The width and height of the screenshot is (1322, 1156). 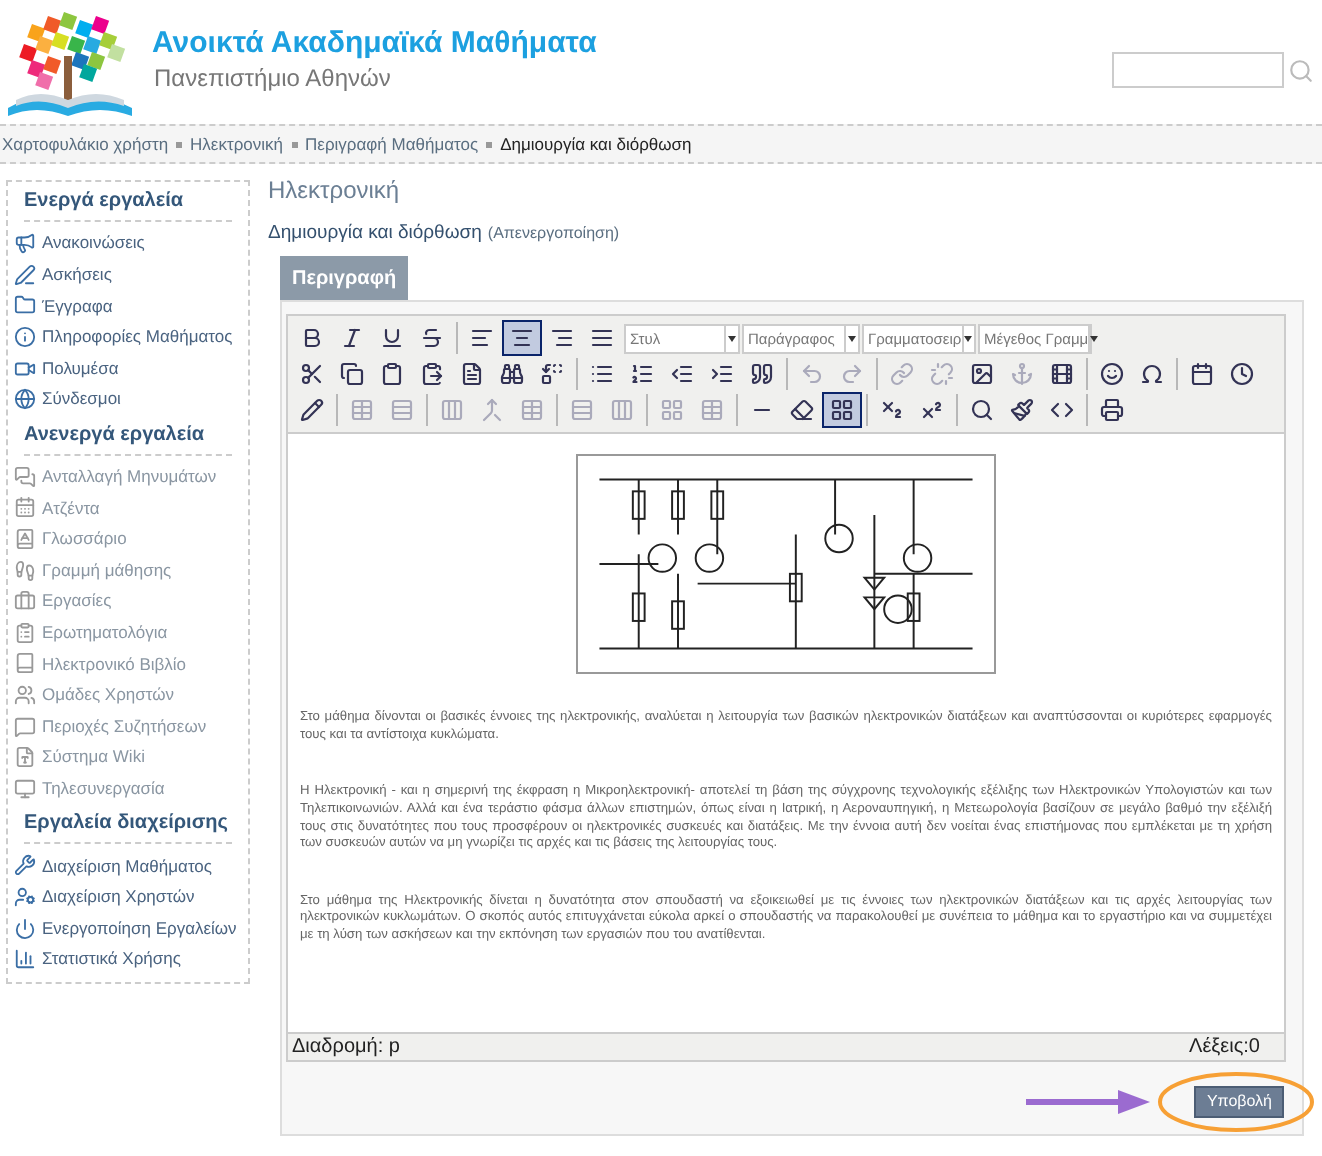 What do you see at coordinates (312, 410) in the screenshot?
I see `edit-icon` at bounding box center [312, 410].